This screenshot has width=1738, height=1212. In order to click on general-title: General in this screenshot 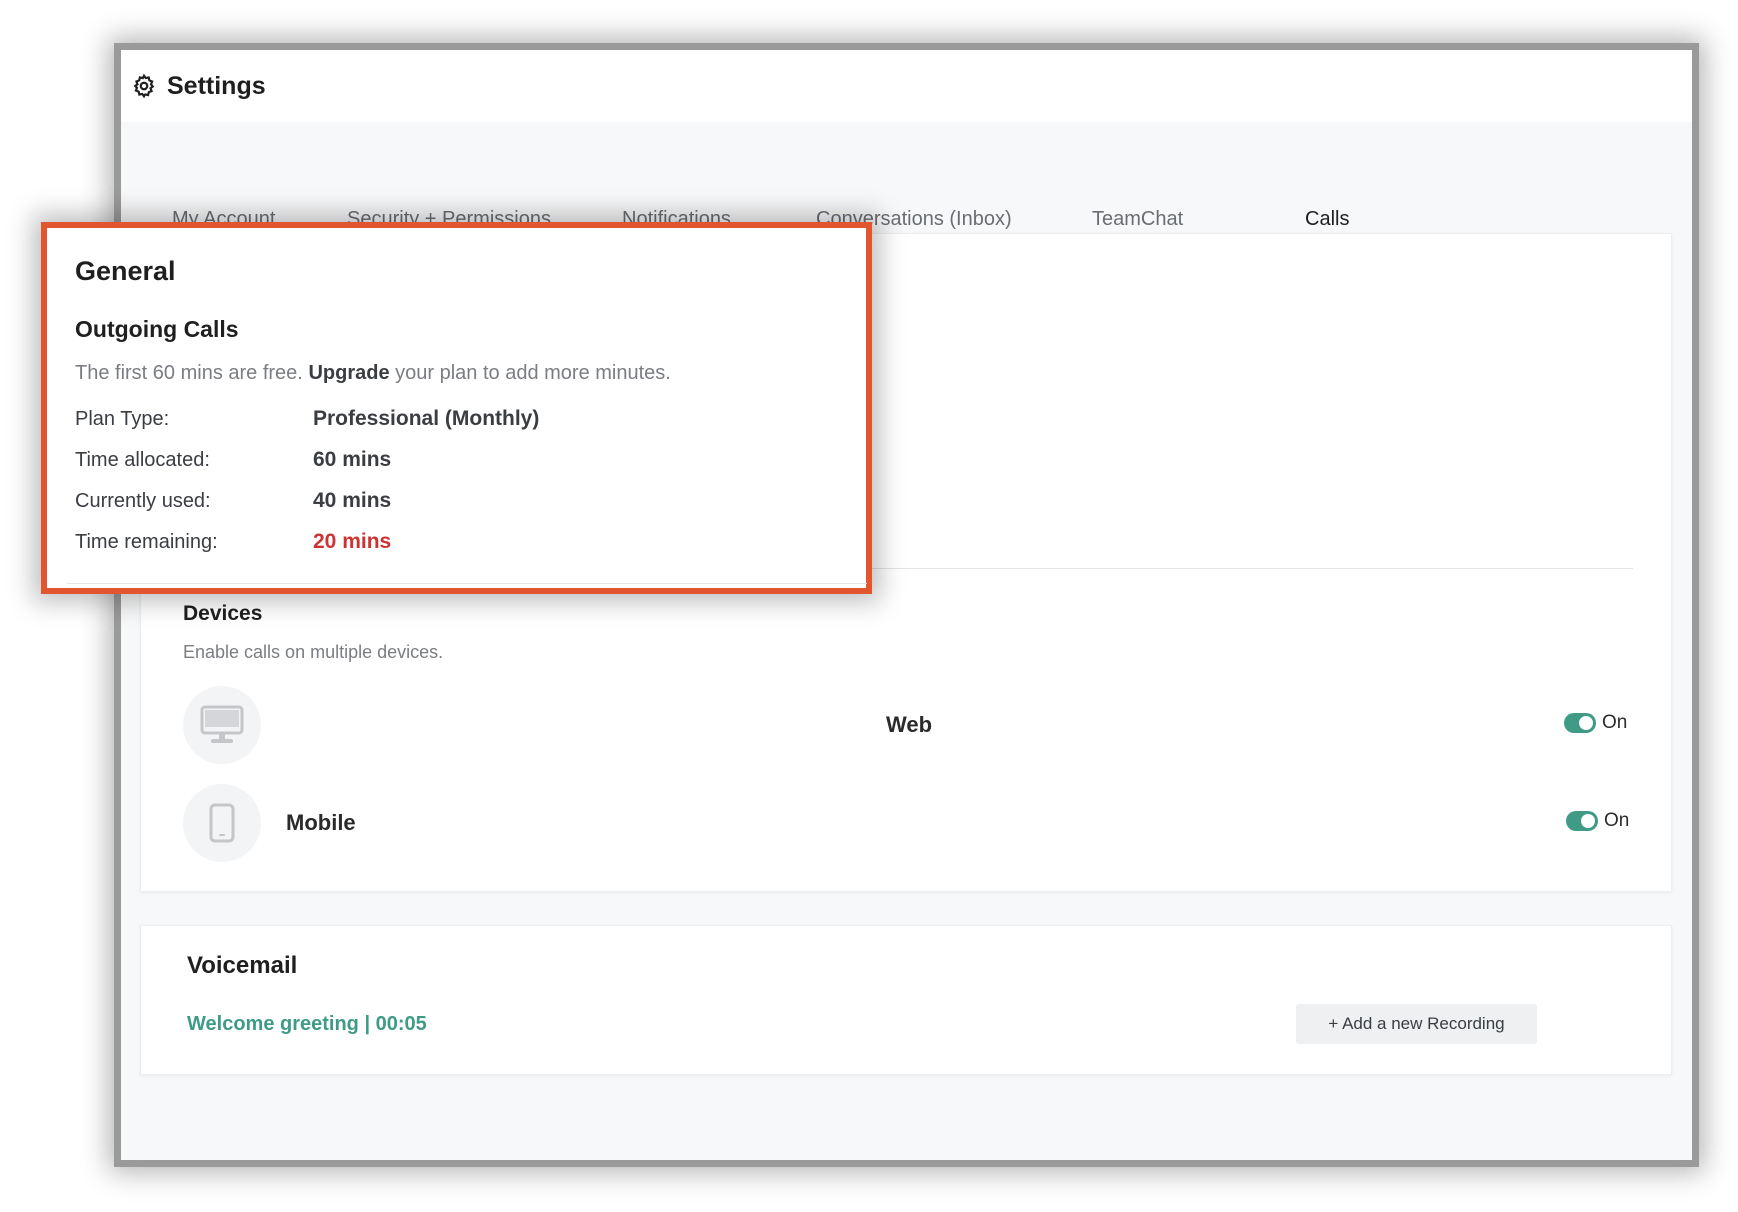, I will do `click(125, 271)`.